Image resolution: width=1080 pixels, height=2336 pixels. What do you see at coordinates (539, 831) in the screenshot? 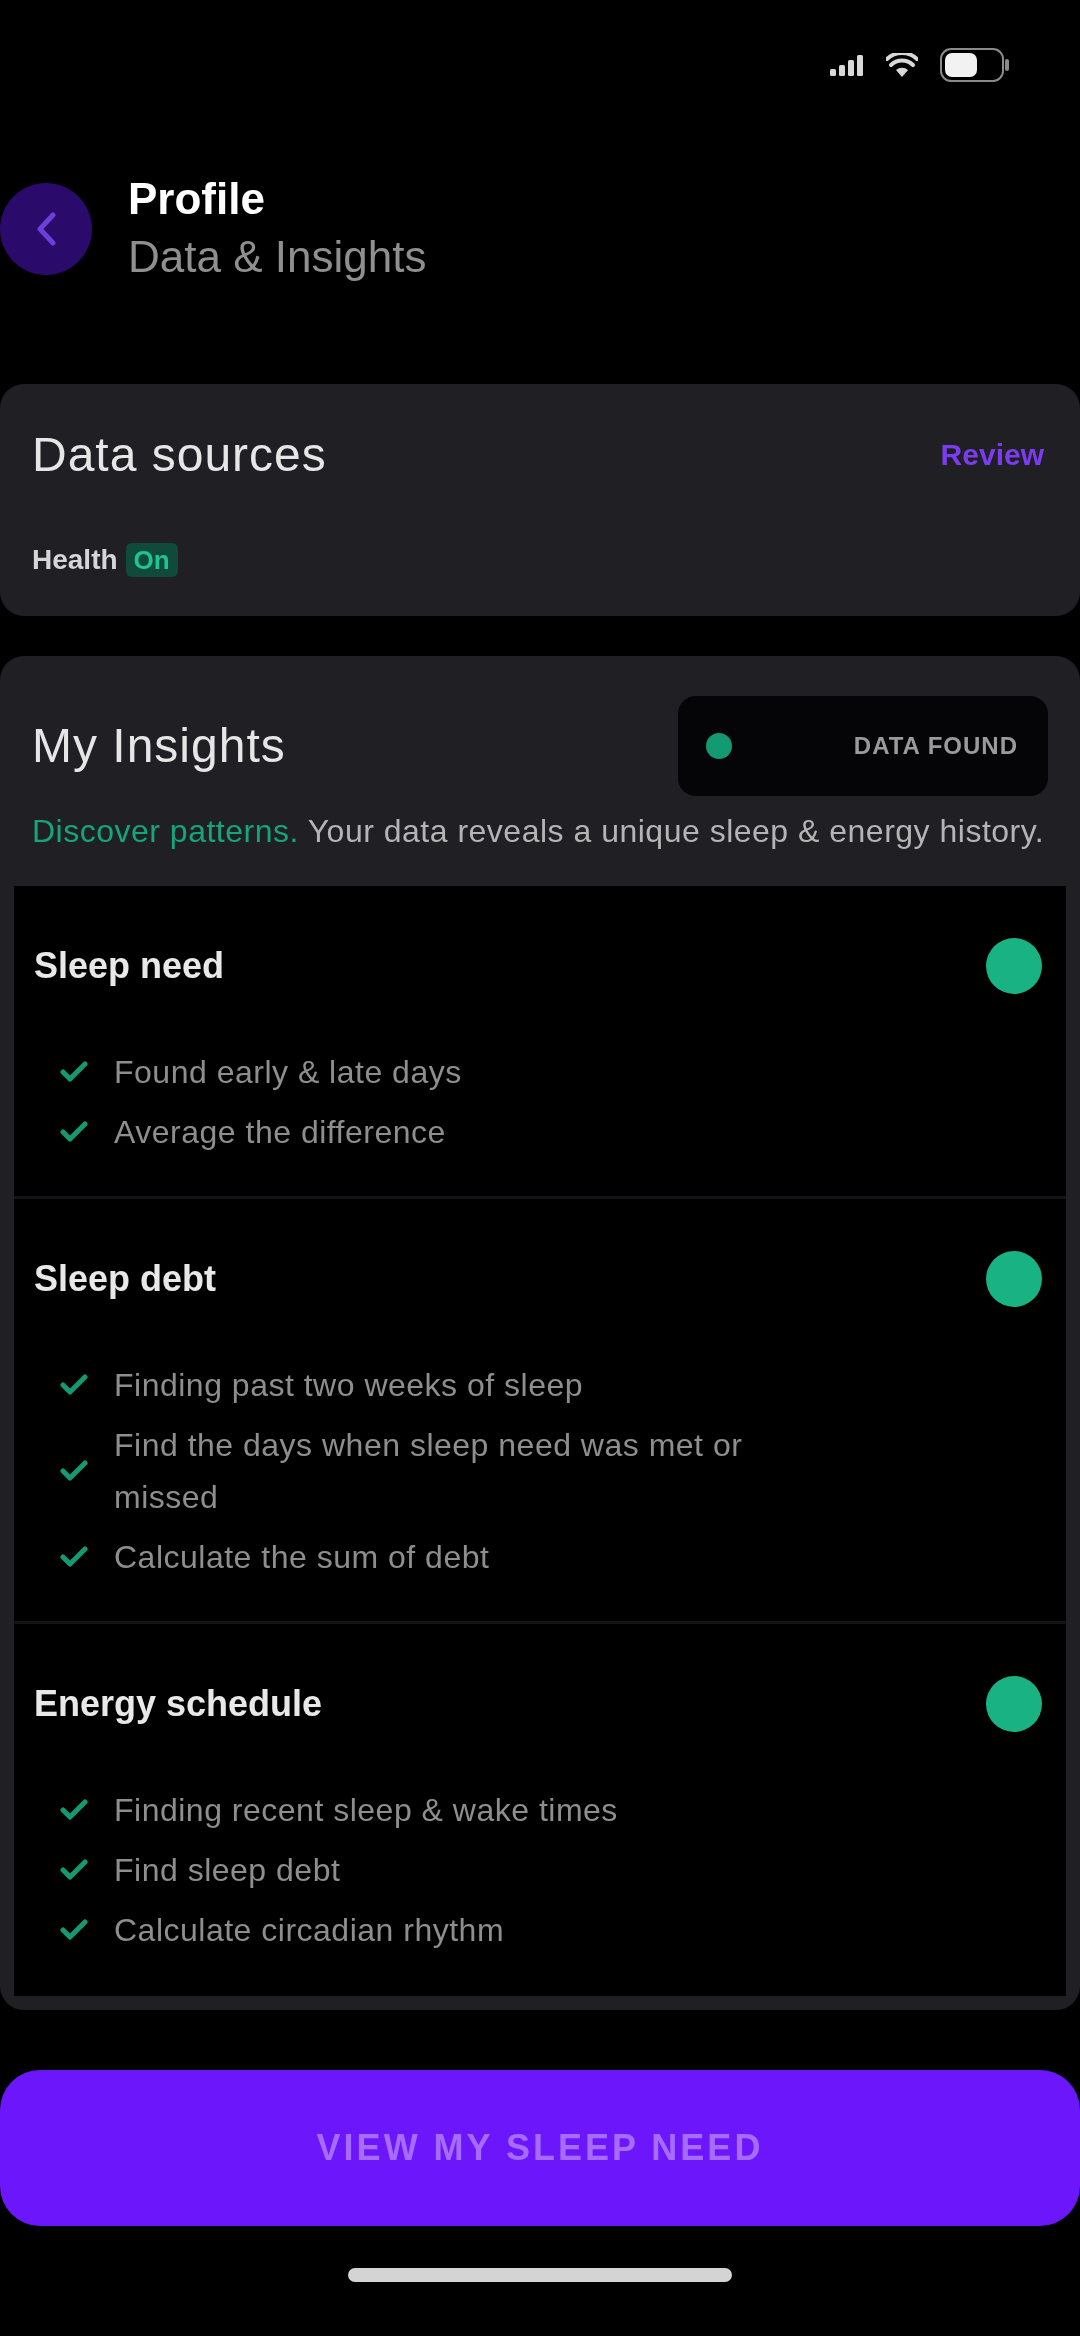
I see `insights-description: Discover patterns. Your data reveals a unique sleep & energy history.` at bounding box center [539, 831].